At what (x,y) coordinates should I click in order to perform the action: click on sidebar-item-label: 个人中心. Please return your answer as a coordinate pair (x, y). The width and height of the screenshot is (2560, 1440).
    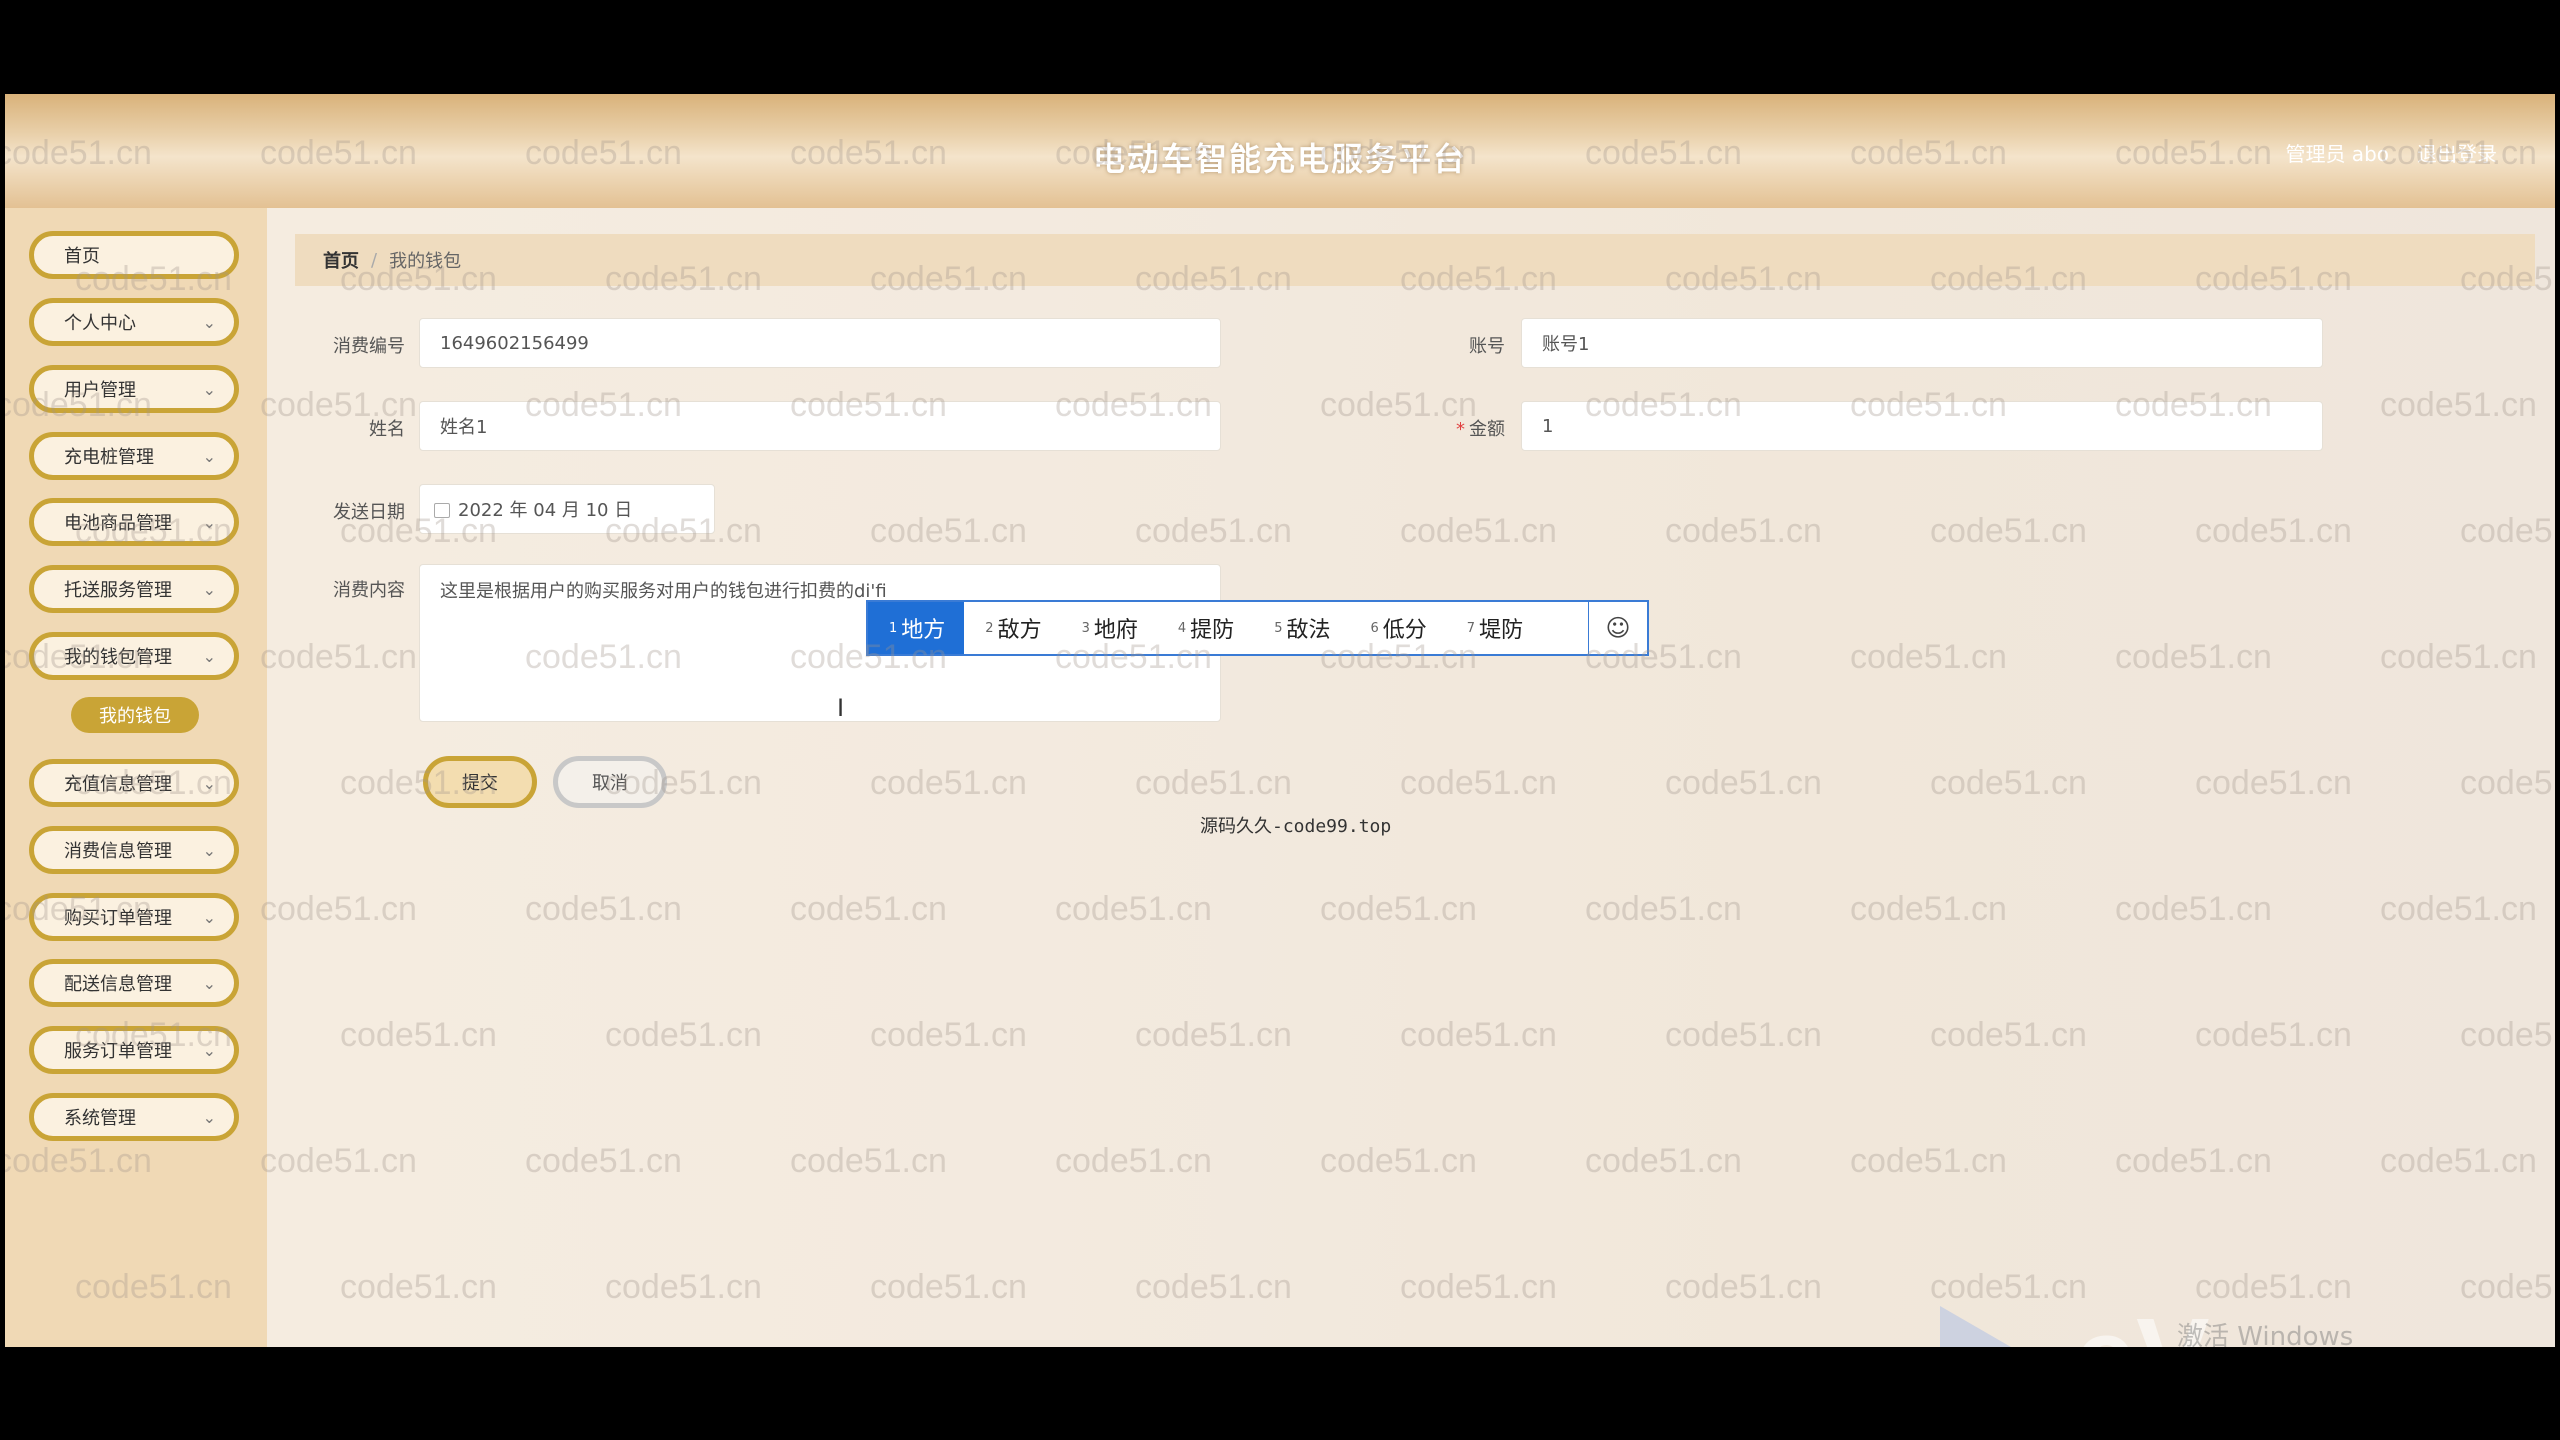
    Looking at the image, I should click on (100, 323).